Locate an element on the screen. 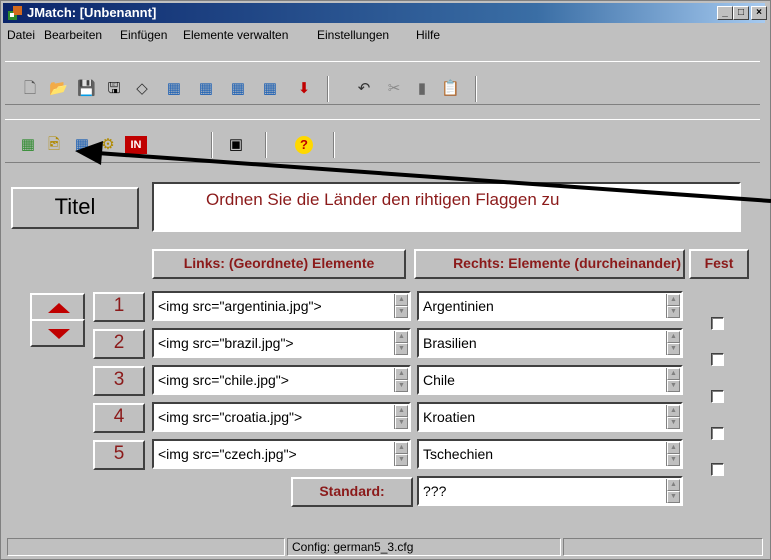 Image resolution: width=771 pixels, height=560 pixels. left-column-header: Links: (Geordnete) Elemente is located at coordinates (279, 264).